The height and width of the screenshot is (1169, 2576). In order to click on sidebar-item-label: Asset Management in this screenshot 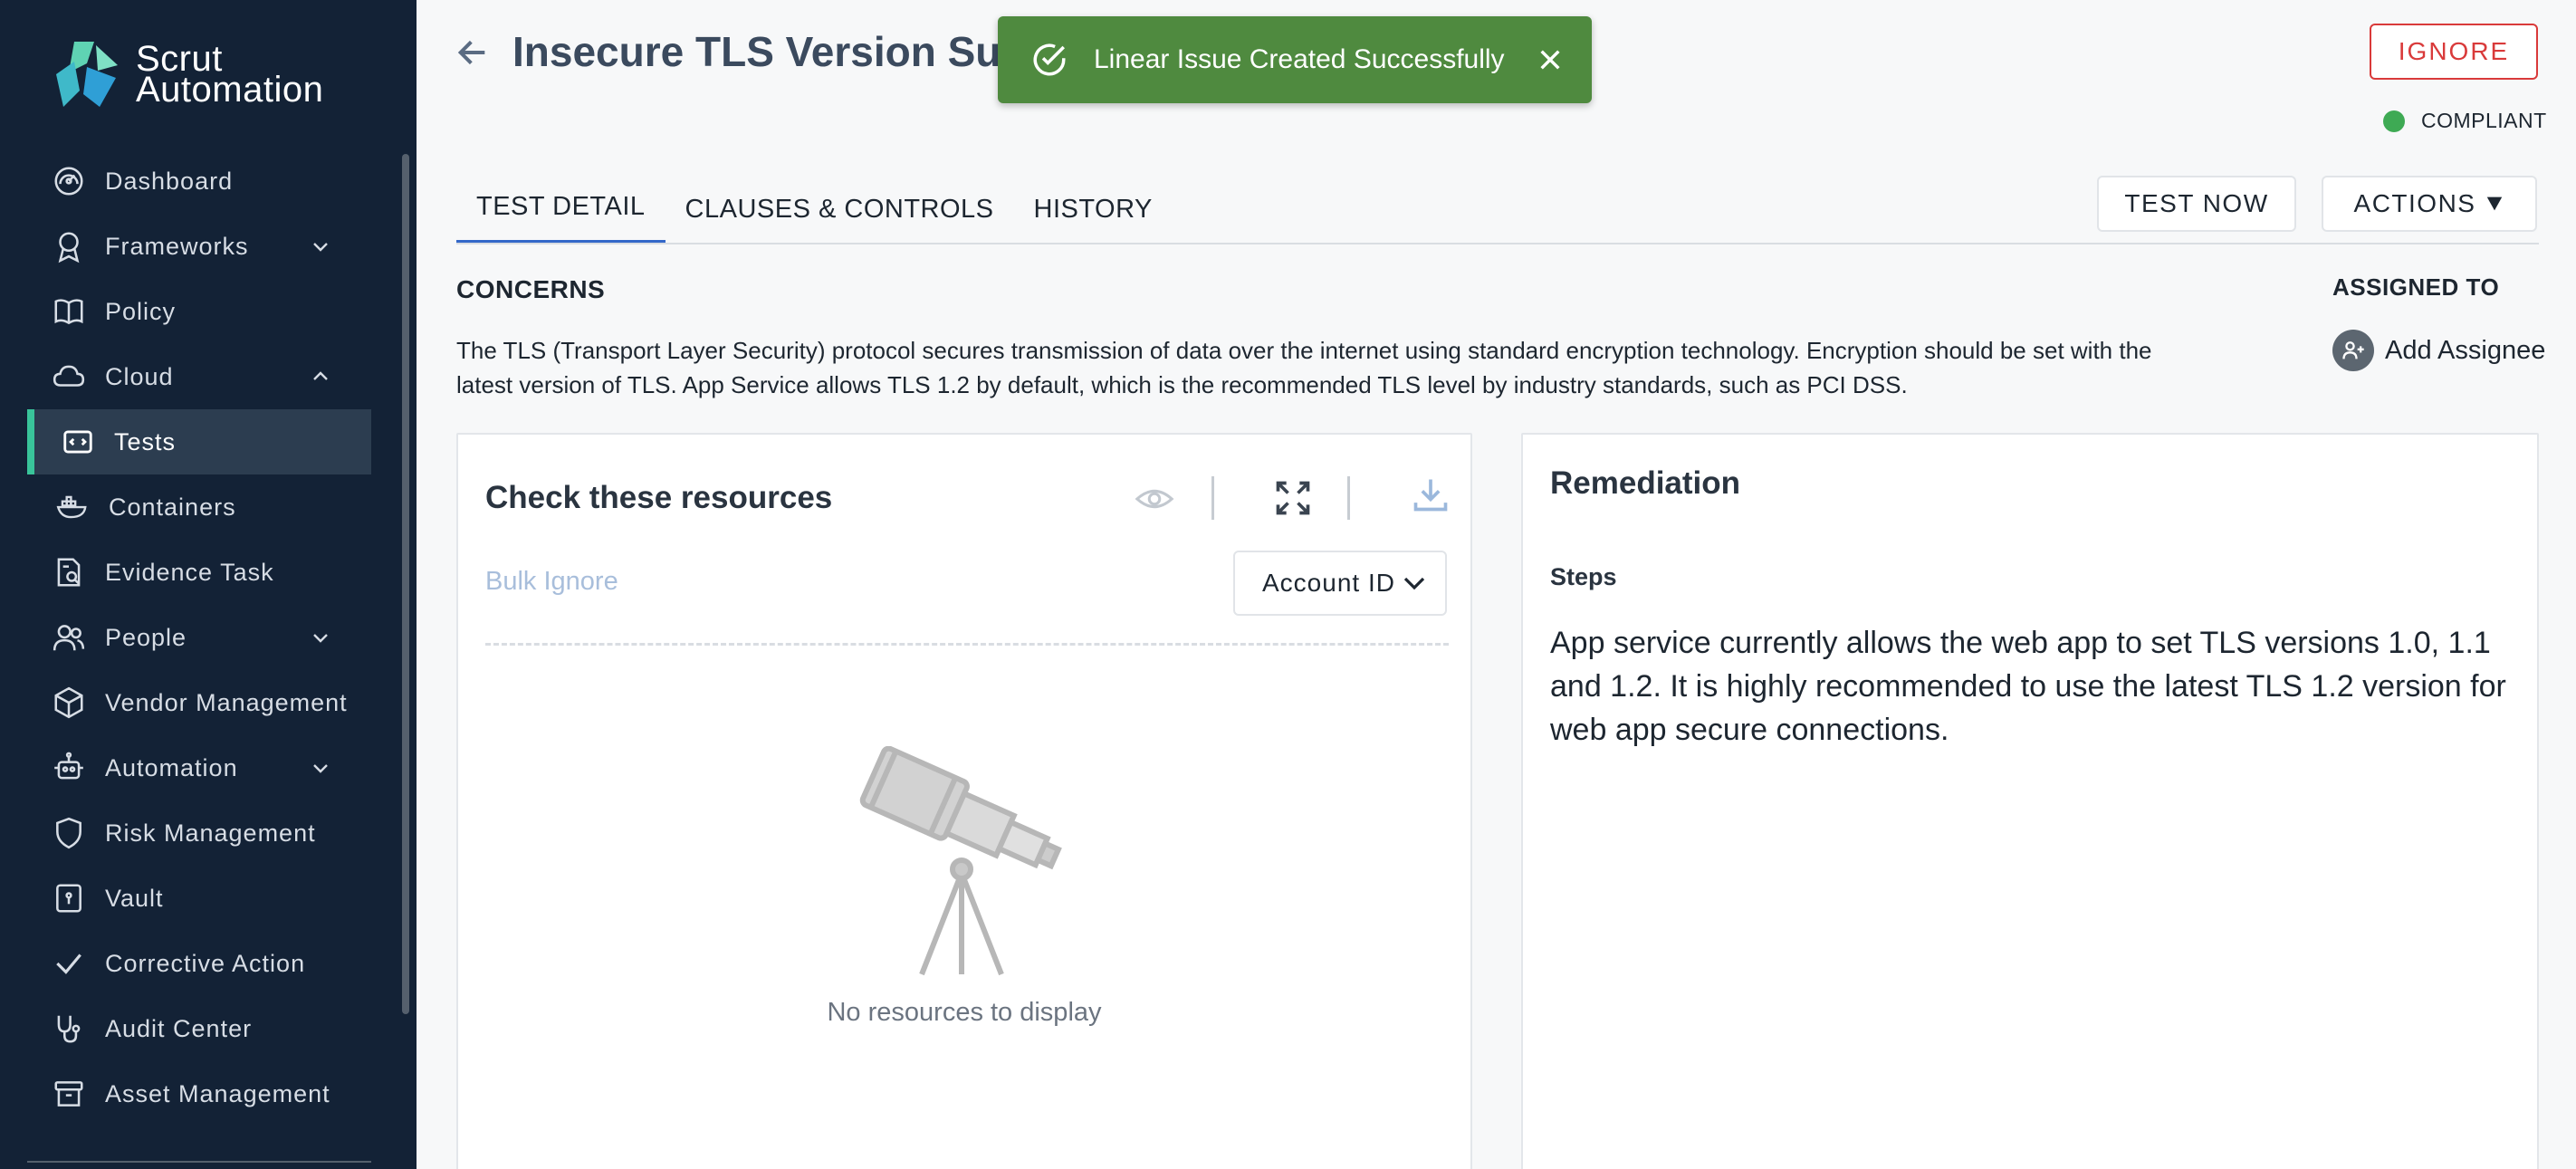, I will do `click(217, 1093)`.